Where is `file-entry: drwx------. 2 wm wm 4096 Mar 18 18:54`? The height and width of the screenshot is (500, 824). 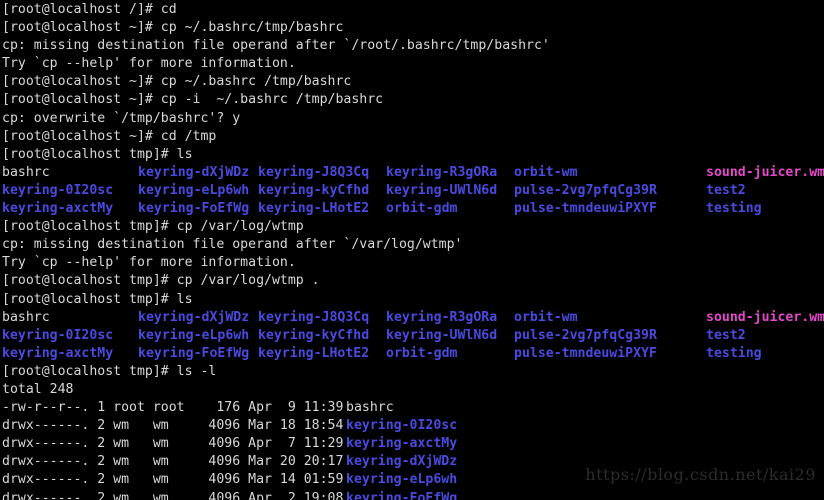 file-entry: drwx------. 2 wm wm 4096 Mar 18 18:54 is located at coordinates (177, 426).